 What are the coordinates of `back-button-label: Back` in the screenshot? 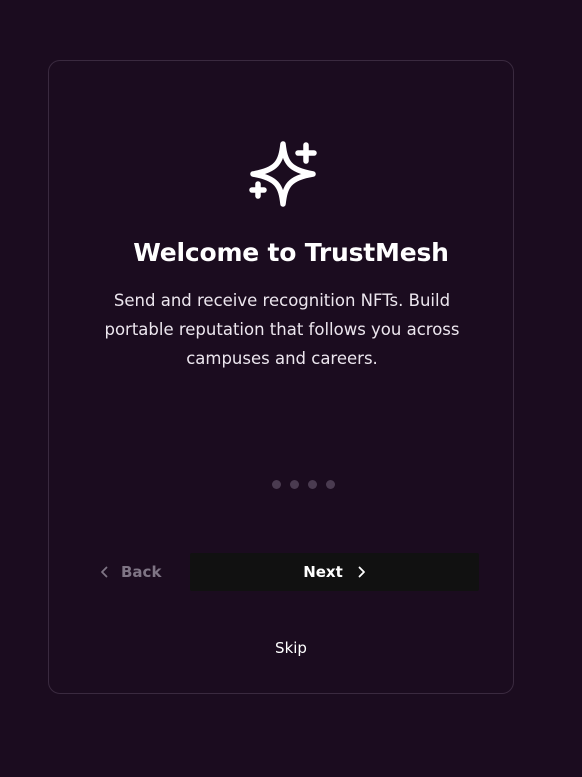 It's located at (141, 572).